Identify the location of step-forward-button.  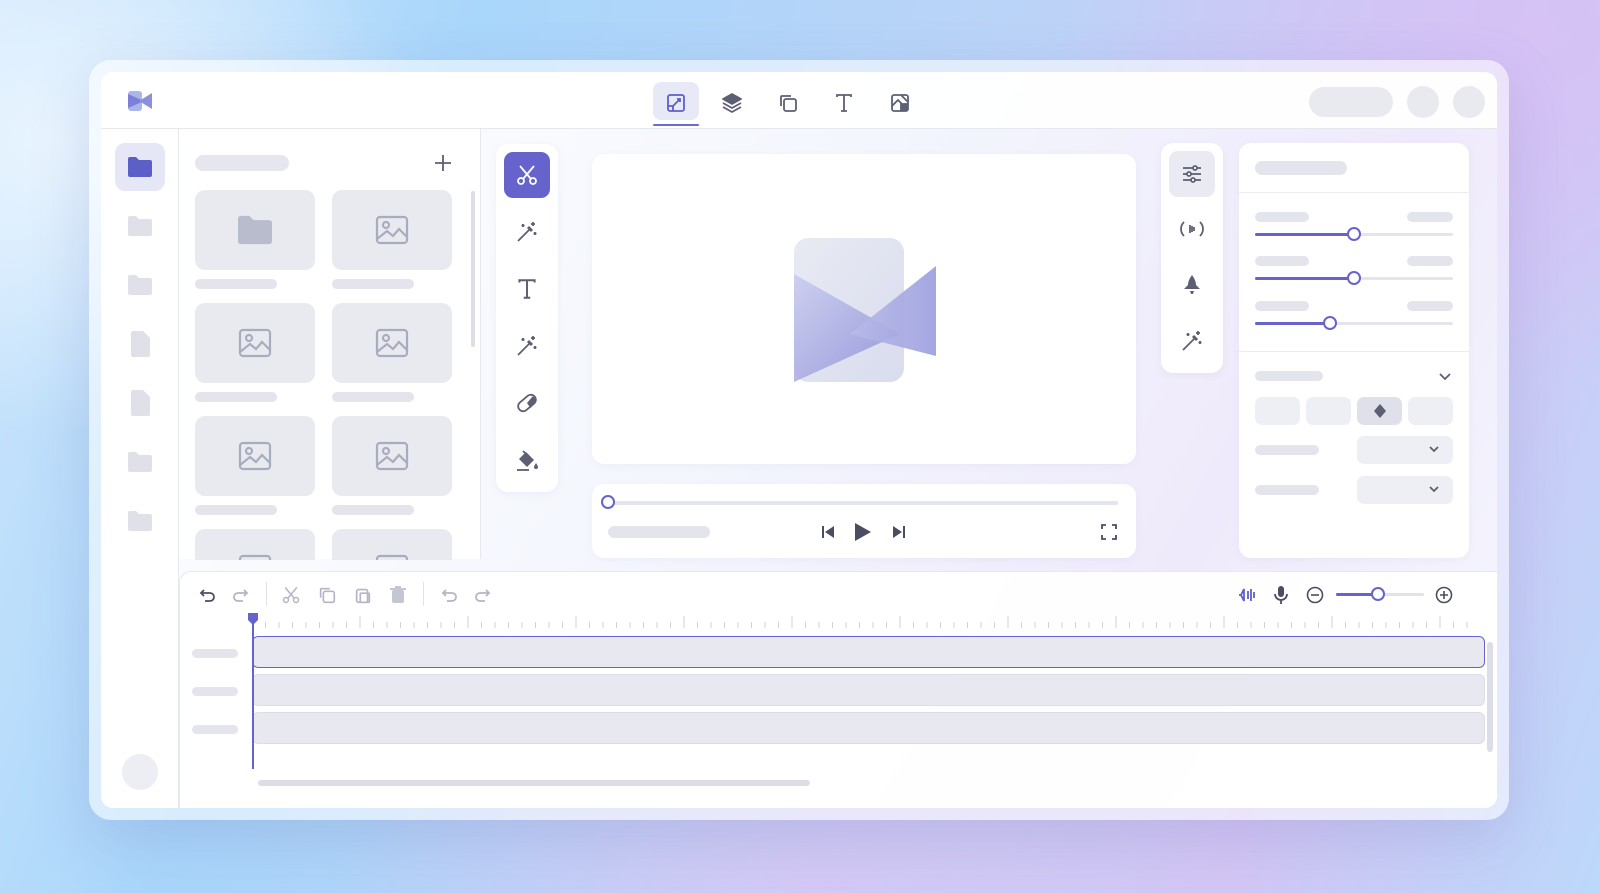
(483, 595).